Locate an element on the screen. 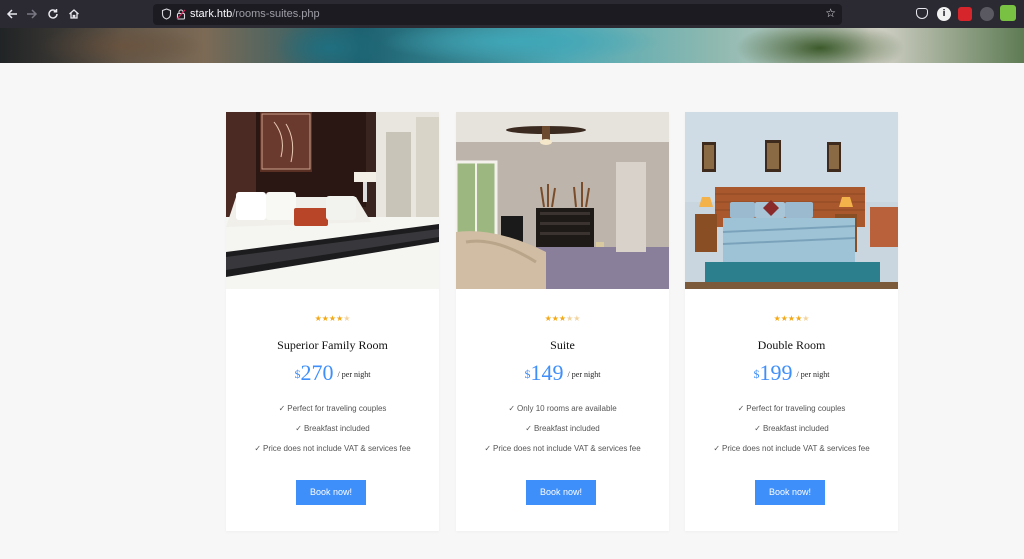 Image resolution: width=1024 pixels, height=559 pixels. hero-banner-image is located at coordinates (512, 45).